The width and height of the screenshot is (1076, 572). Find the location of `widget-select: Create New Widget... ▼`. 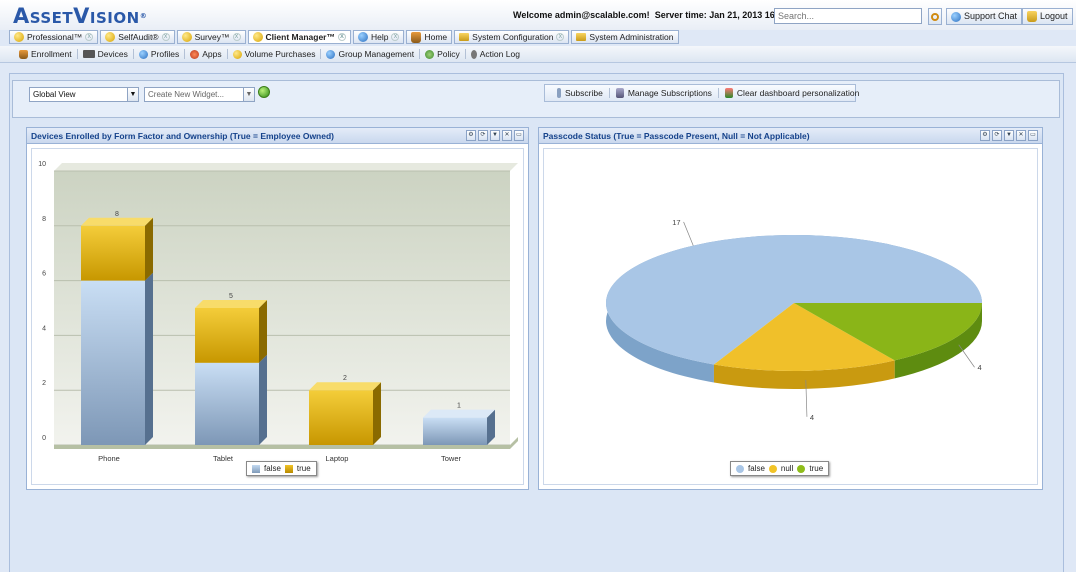

widget-select: Create New Widget... ▼ is located at coordinates (199, 94).